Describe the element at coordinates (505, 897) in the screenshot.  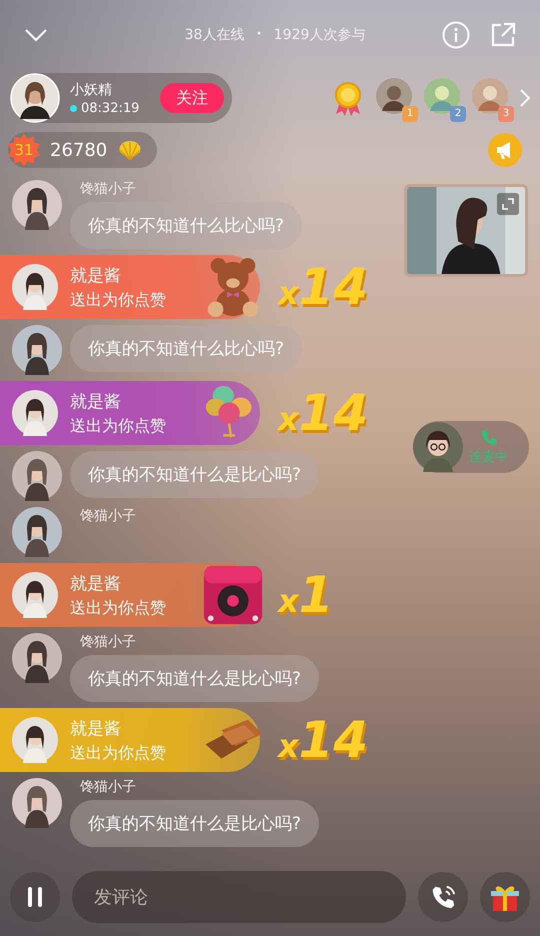
I see `gift-button` at that location.